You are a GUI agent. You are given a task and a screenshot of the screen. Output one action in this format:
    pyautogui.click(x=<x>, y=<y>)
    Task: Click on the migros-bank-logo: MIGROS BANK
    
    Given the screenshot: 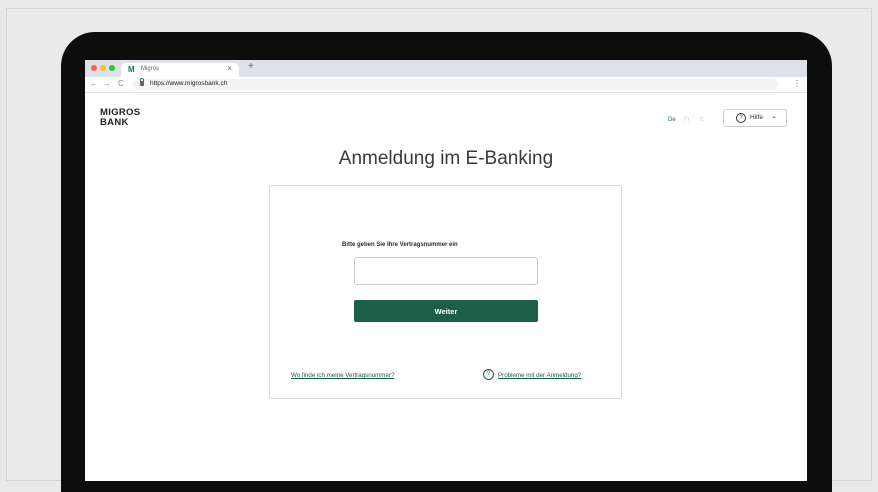 What is the action you would take?
    pyautogui.click(x=120, y=118)
    